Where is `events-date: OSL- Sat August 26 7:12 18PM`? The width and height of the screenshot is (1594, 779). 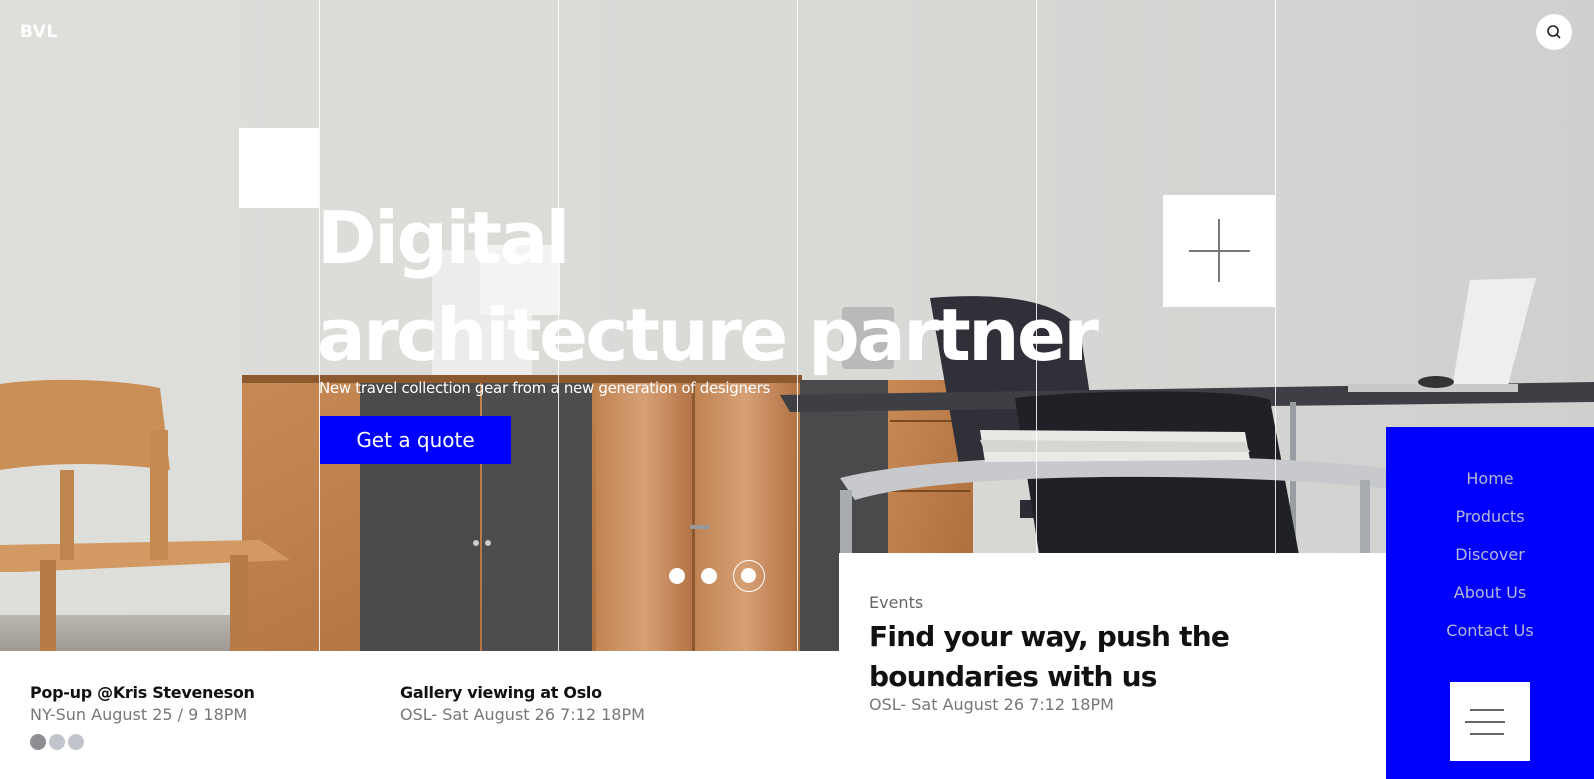
events-date: OSL- Sat August 26 7:12 18PM is located at coordinates (991, 704).